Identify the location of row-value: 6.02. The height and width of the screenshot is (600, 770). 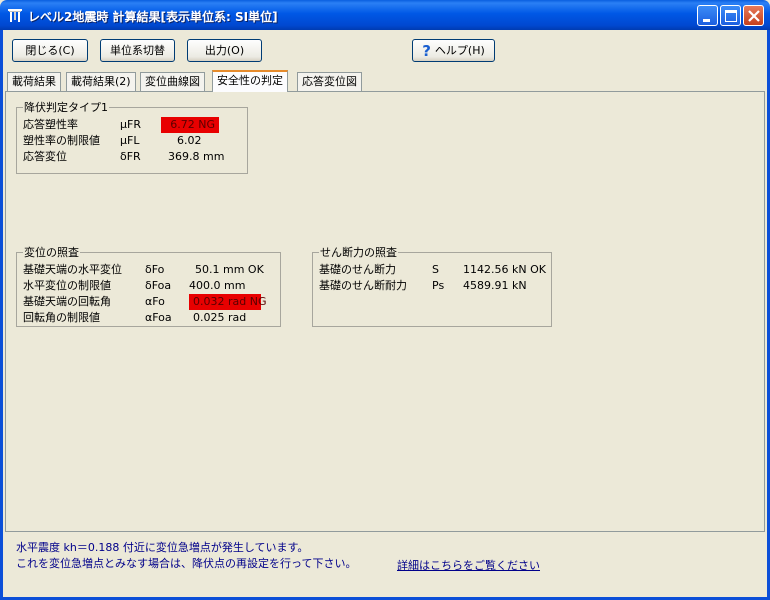
(189, 140).